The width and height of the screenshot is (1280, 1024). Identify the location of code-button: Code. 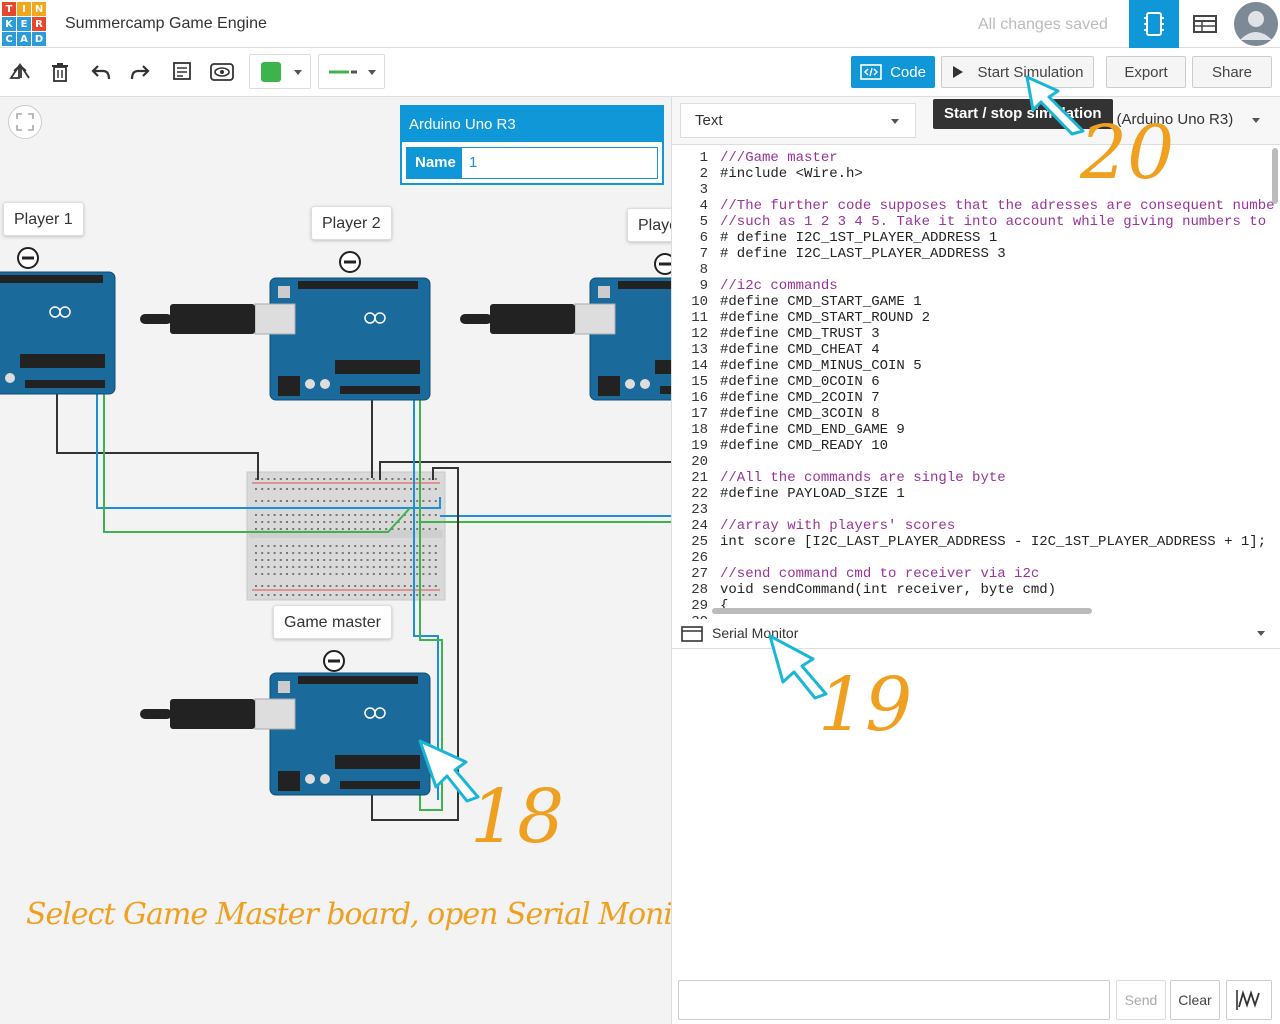
(893, 72).